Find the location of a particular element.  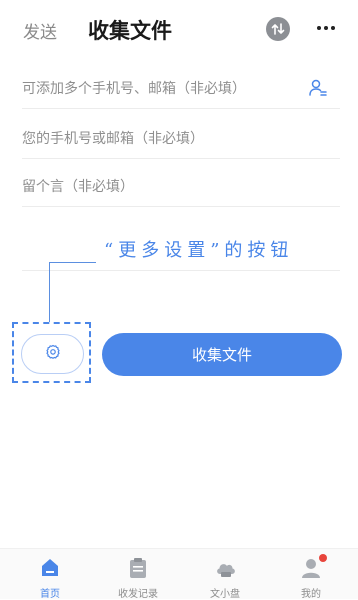

records-icon is located at coordinates (138, 568).